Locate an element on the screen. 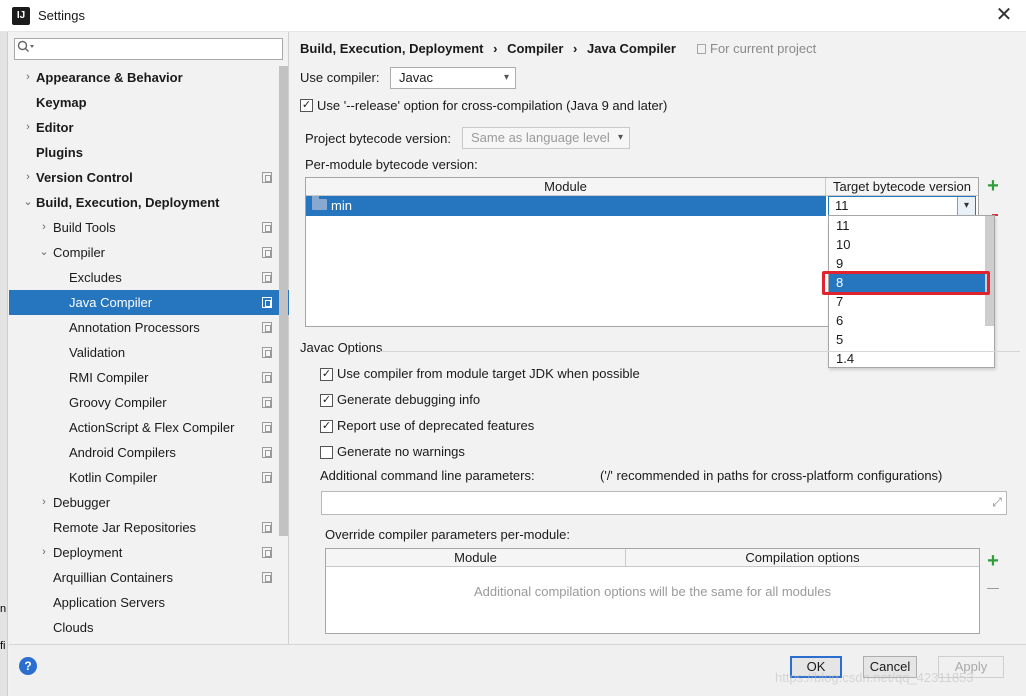 The image size is (1026, 696). sidebar-item: › Appearance & Behavior is located at coordinates (149, 77).